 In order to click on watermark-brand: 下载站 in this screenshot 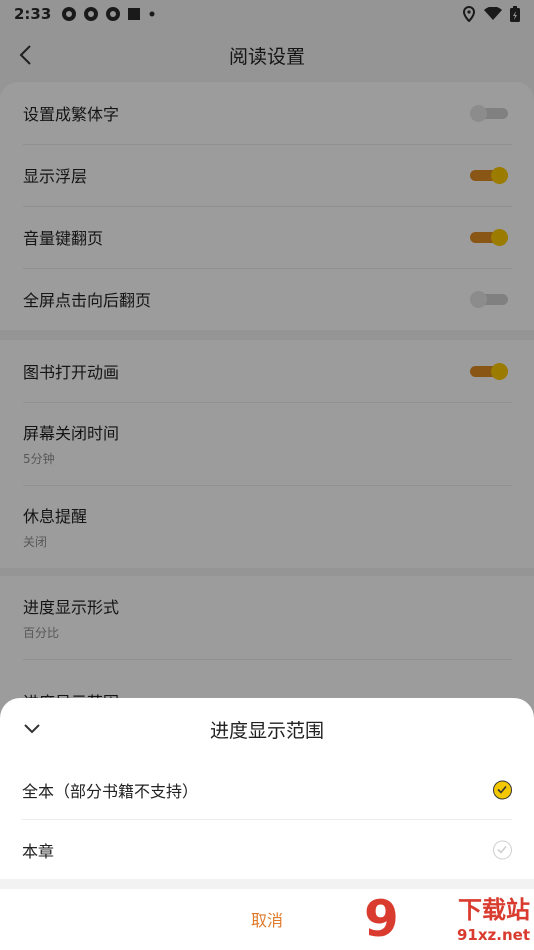, I will do `click(494, 910)`.